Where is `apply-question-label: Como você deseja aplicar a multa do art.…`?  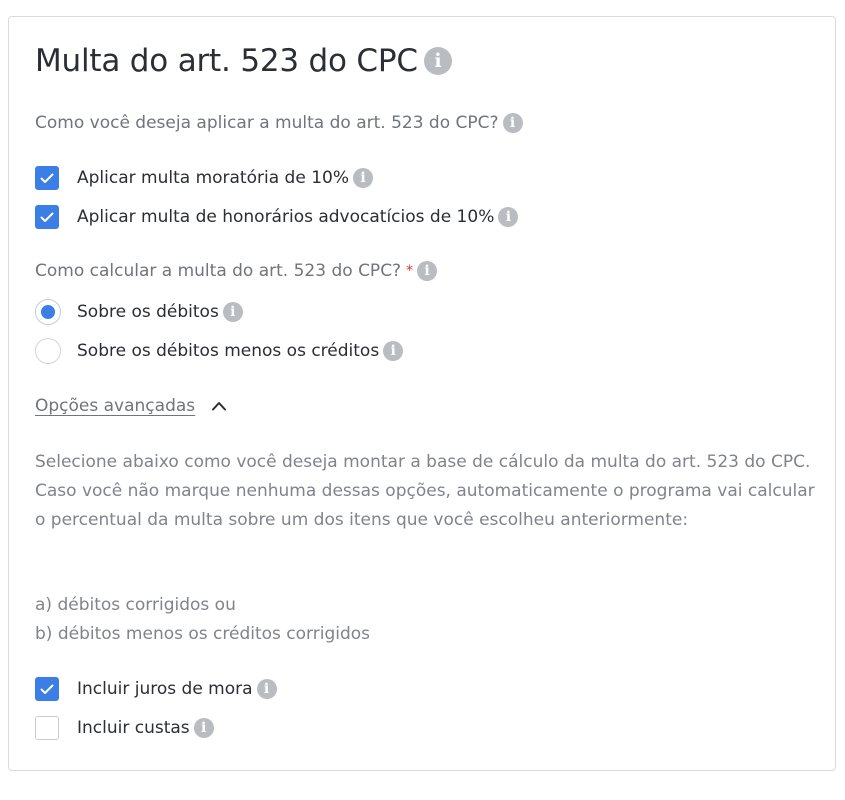 apply-question-label: Como você deseja aplicar a multa do art.… is located at coordinates (267, 123).